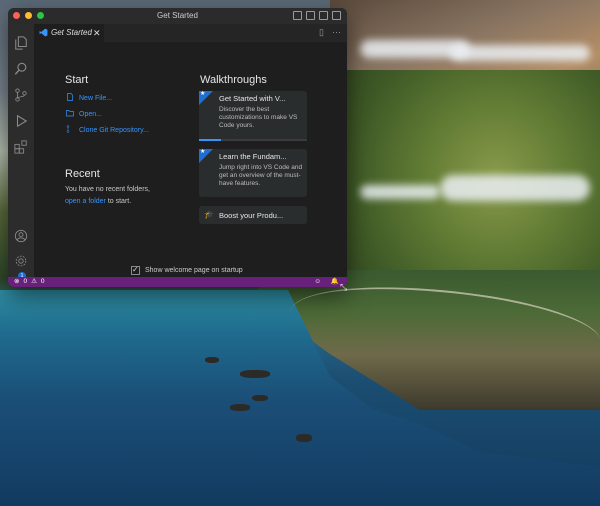 This screenshot has height=506, width=600. I want to click on explorer-icon, so click(21, 43).